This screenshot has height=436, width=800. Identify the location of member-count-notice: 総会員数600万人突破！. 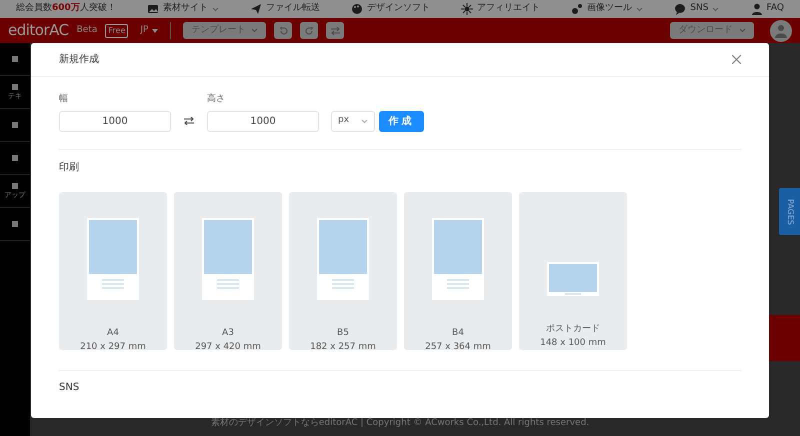
(66, 9).